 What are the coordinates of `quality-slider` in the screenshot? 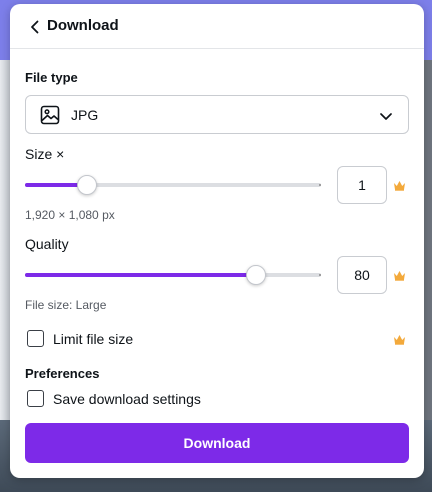 It's located at (173, 275).